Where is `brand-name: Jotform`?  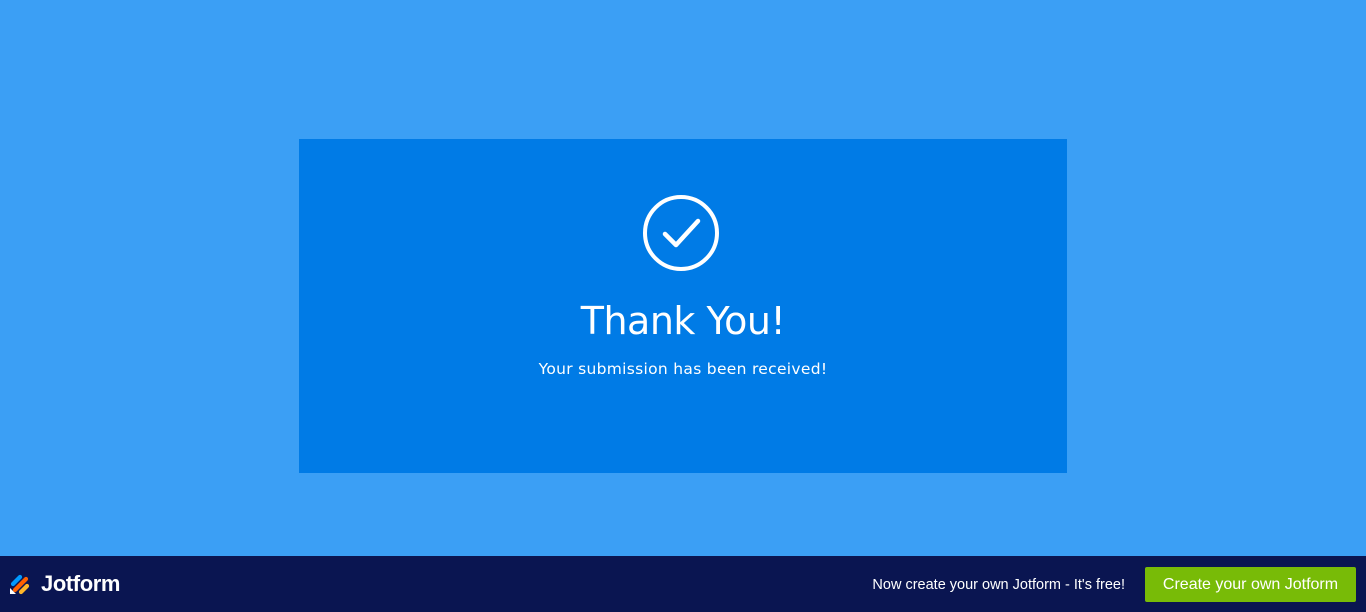
brand-name: Jotform is located at coordinates (81, 583).